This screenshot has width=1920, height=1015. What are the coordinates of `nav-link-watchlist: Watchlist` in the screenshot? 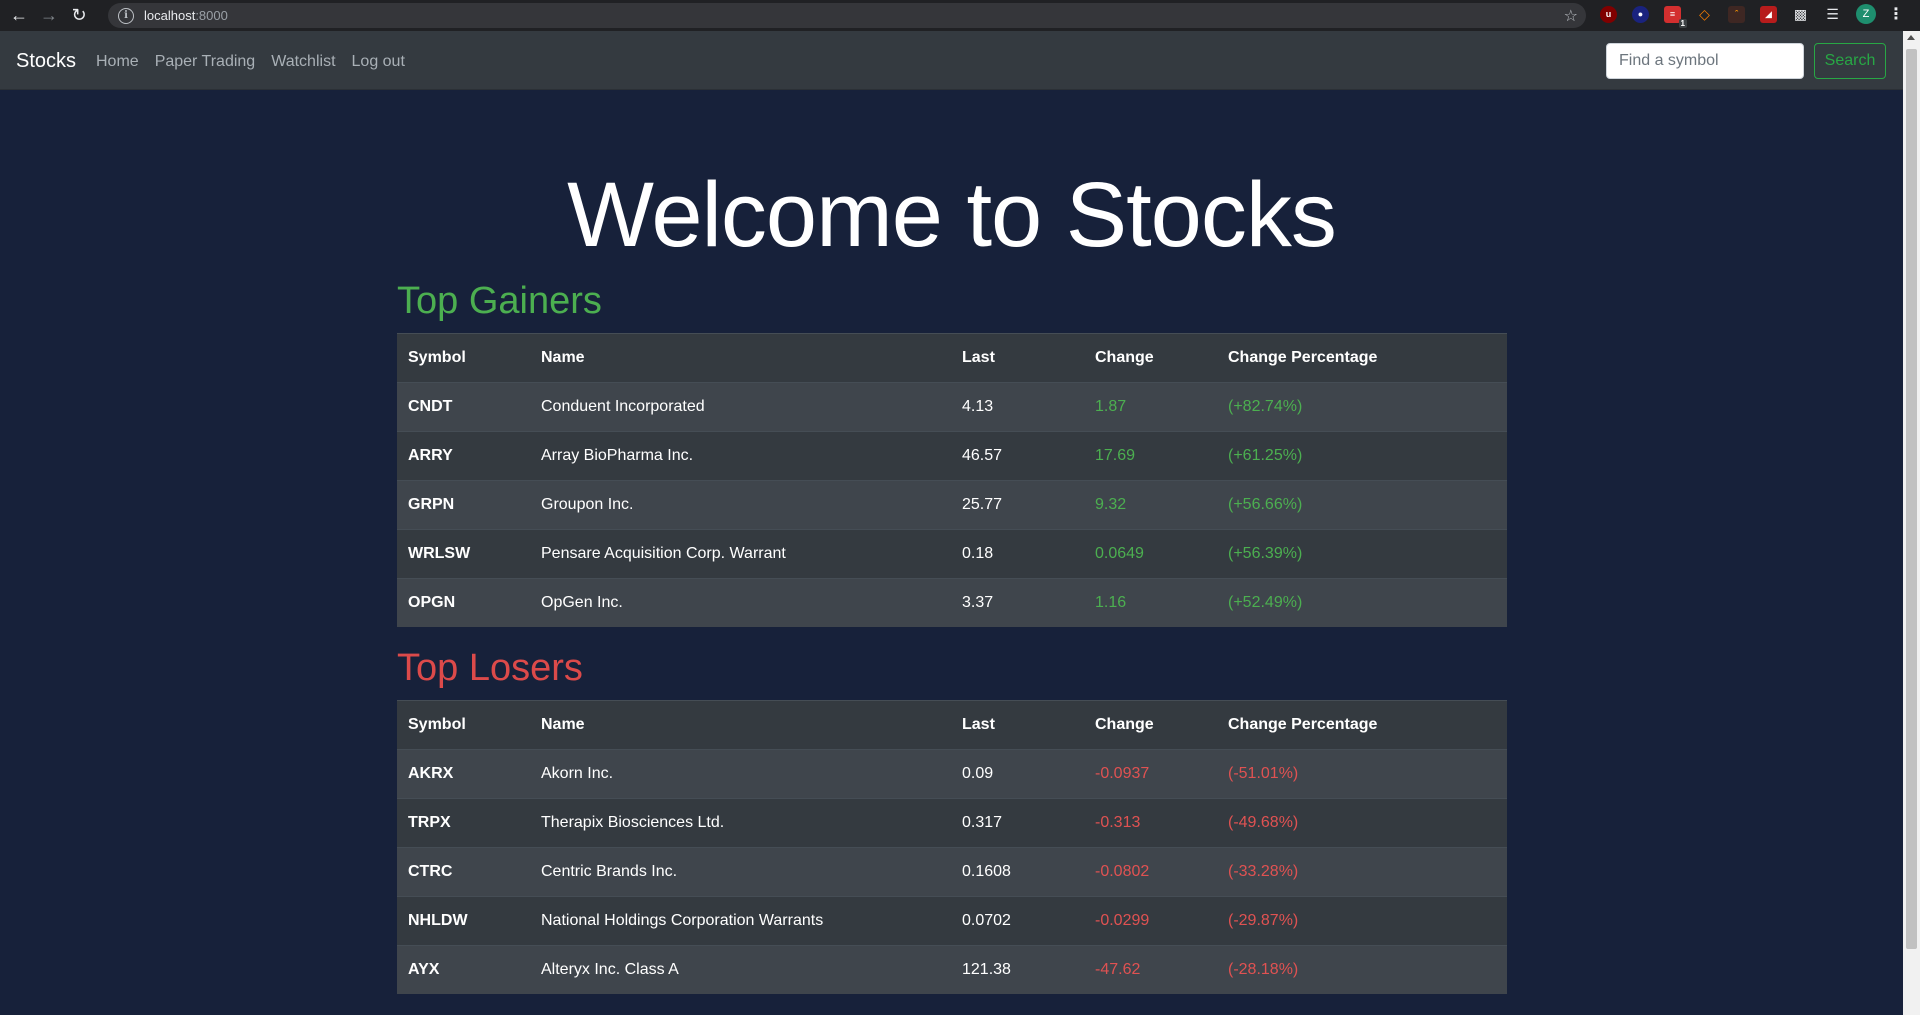 It's located at (303, 62).